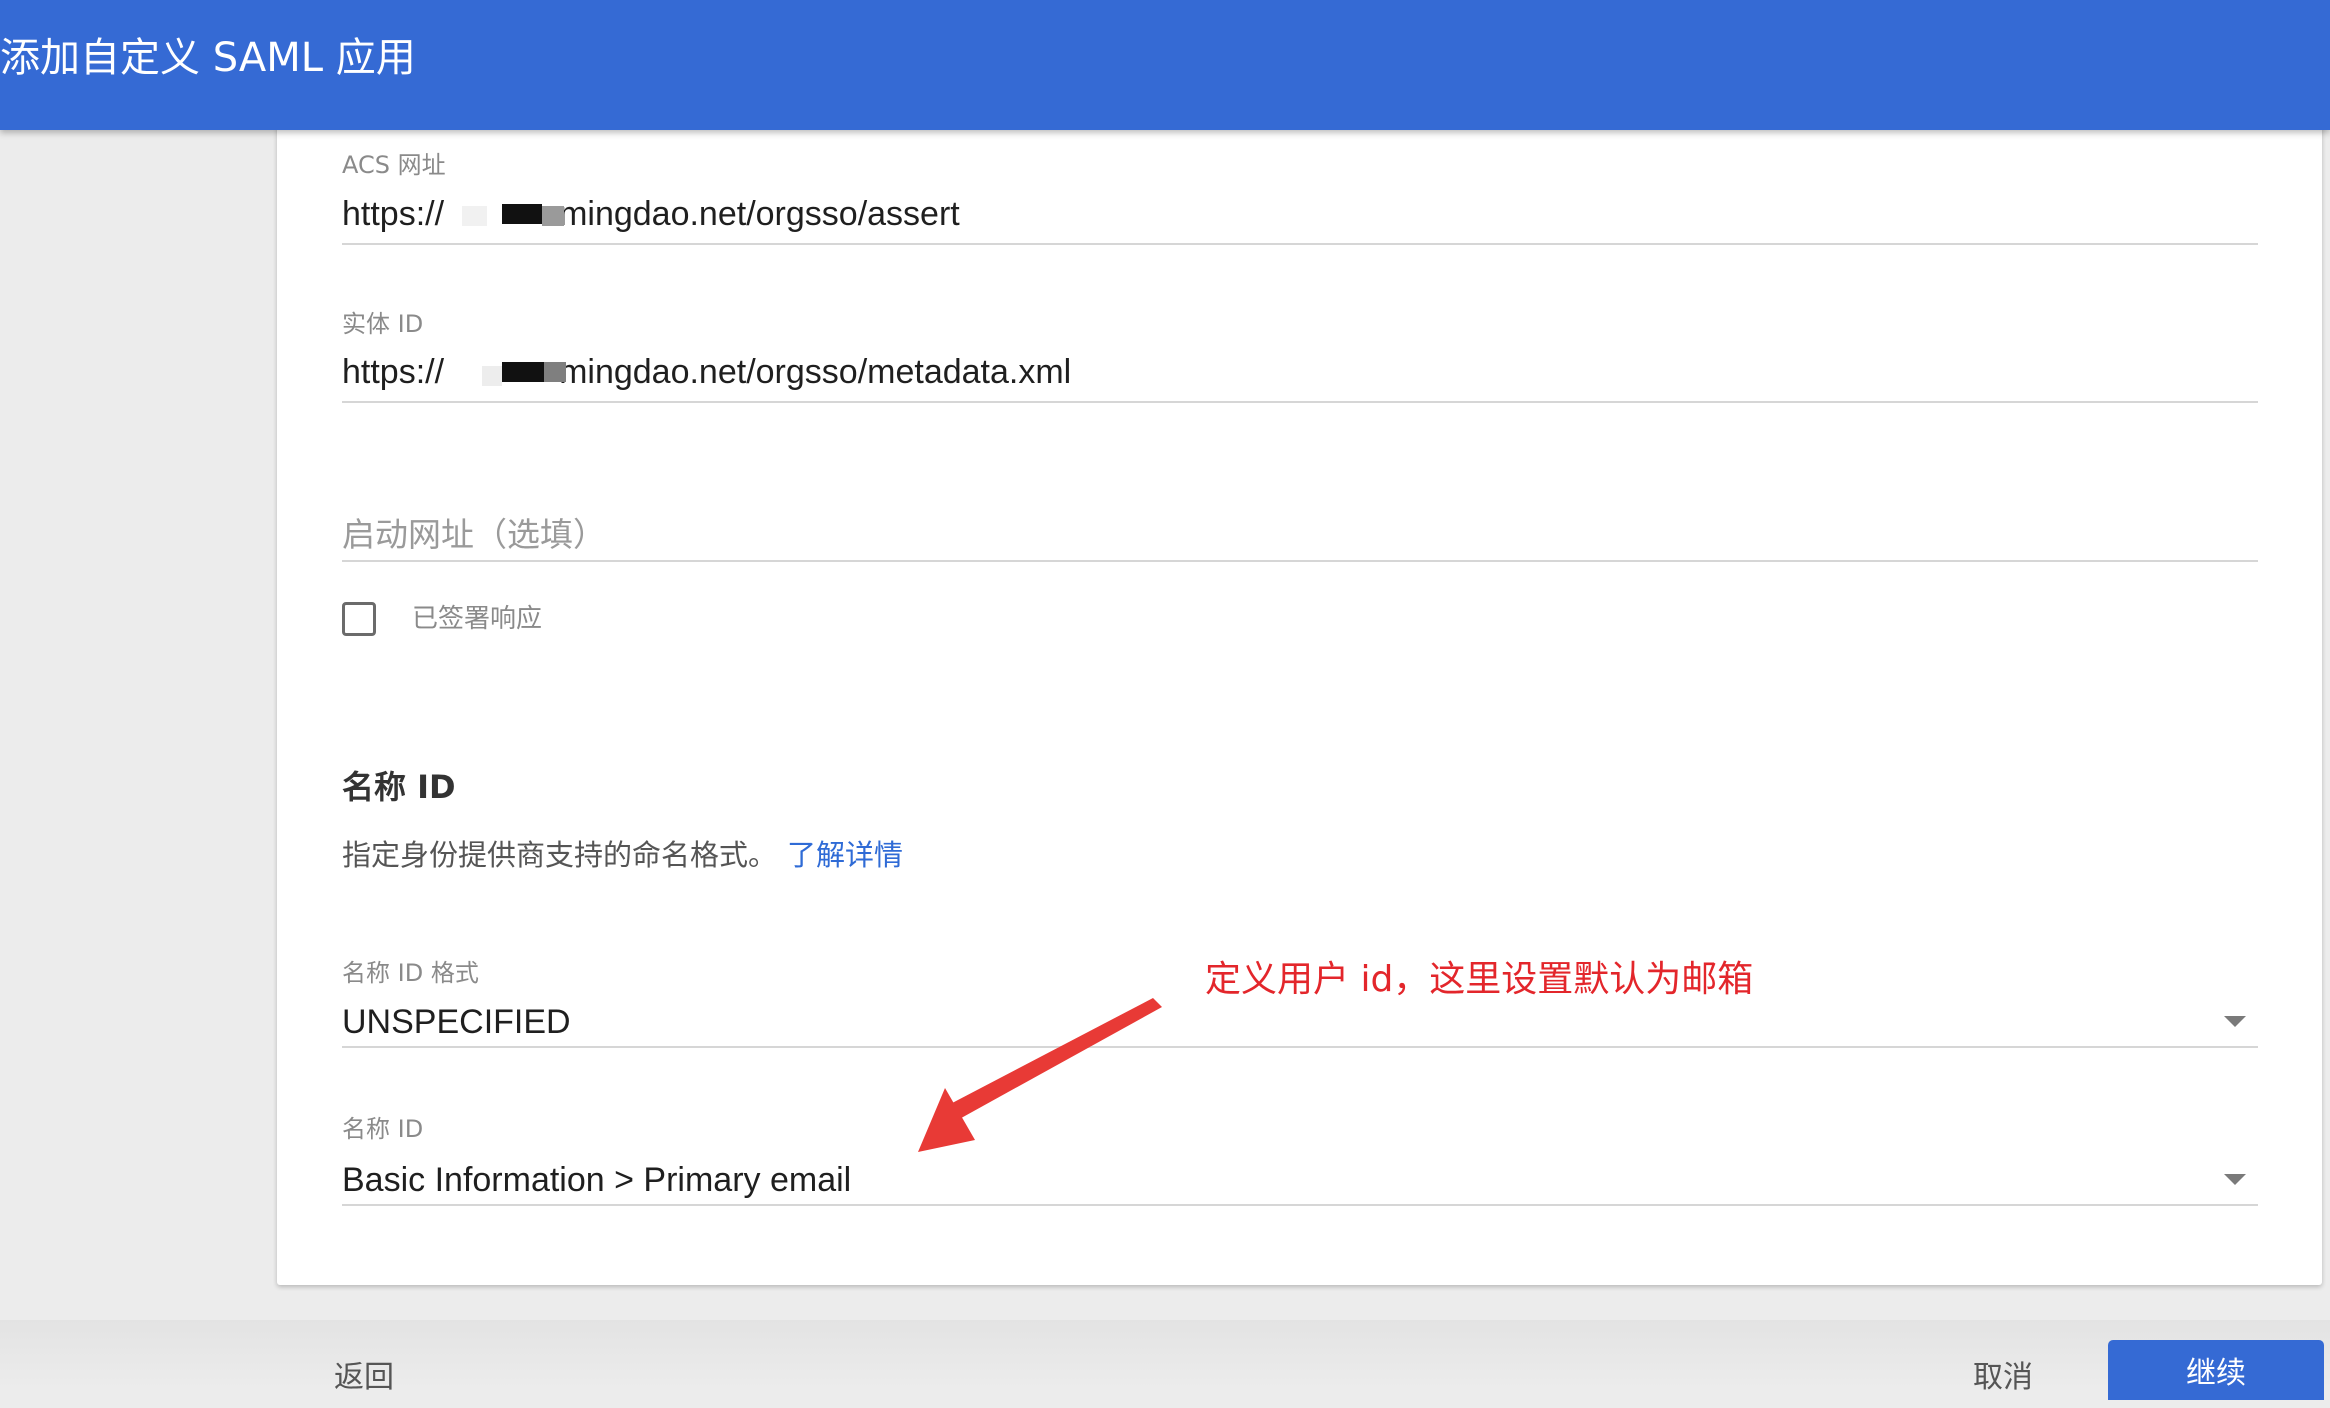 The width and height of the screenshot is (2330, 1408). Describe the element at coordinates (1300, 561) in the screenshot. I see `start-url-underline` at that location.